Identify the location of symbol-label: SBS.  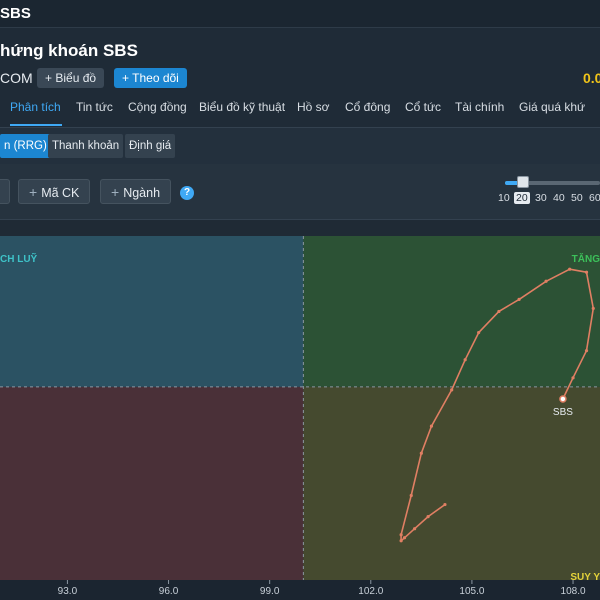
(15, 13).